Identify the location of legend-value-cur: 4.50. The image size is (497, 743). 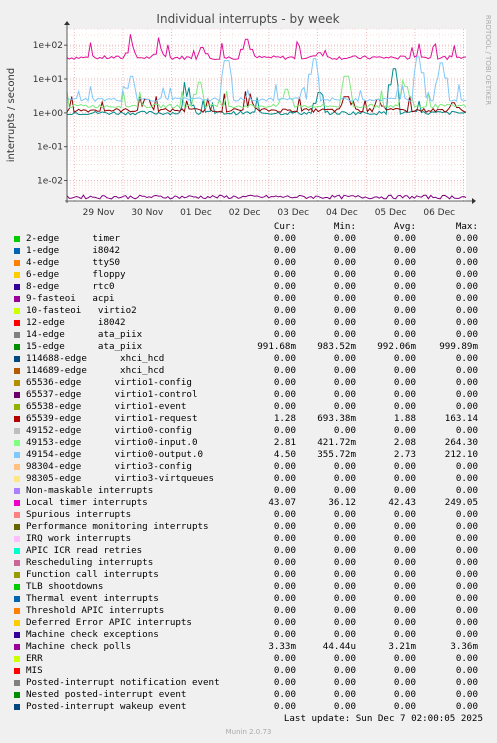
(284, 454).